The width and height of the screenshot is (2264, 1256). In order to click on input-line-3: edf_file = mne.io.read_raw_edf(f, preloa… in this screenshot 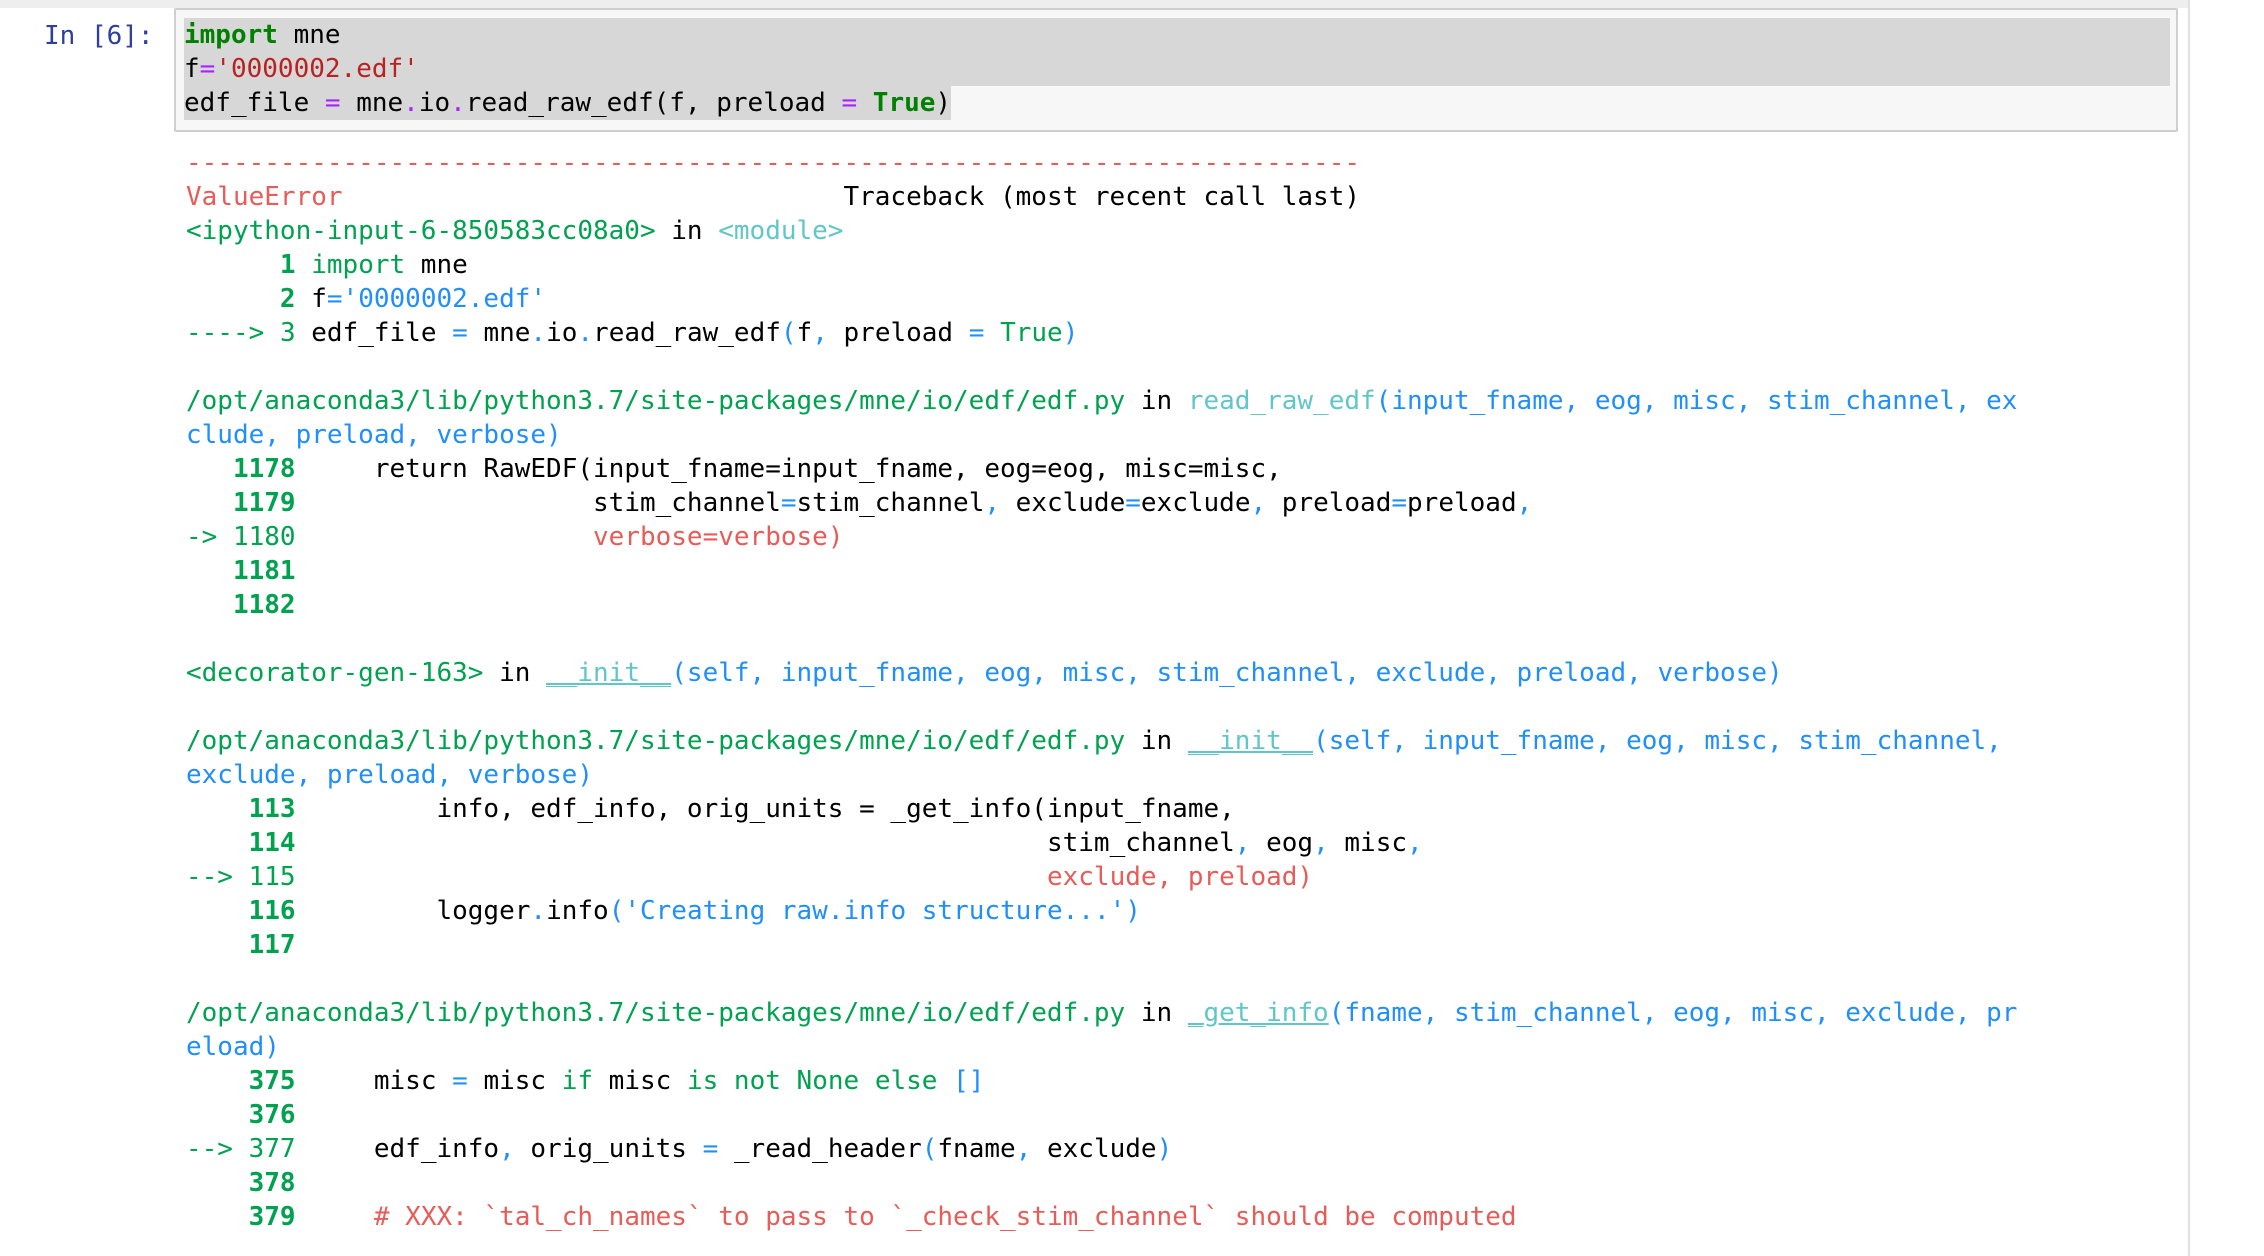, I will do `click(568, 103)`.